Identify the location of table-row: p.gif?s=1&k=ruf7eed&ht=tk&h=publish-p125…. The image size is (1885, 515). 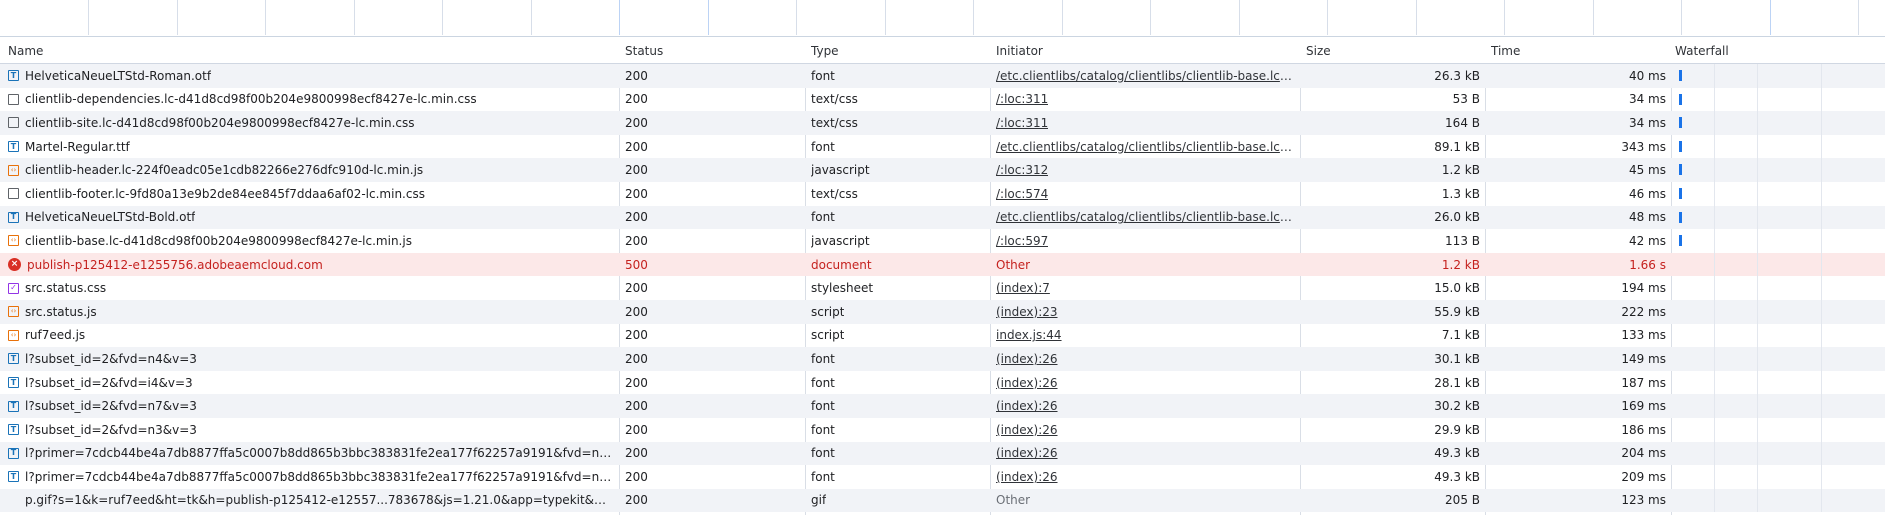
(942, 500).